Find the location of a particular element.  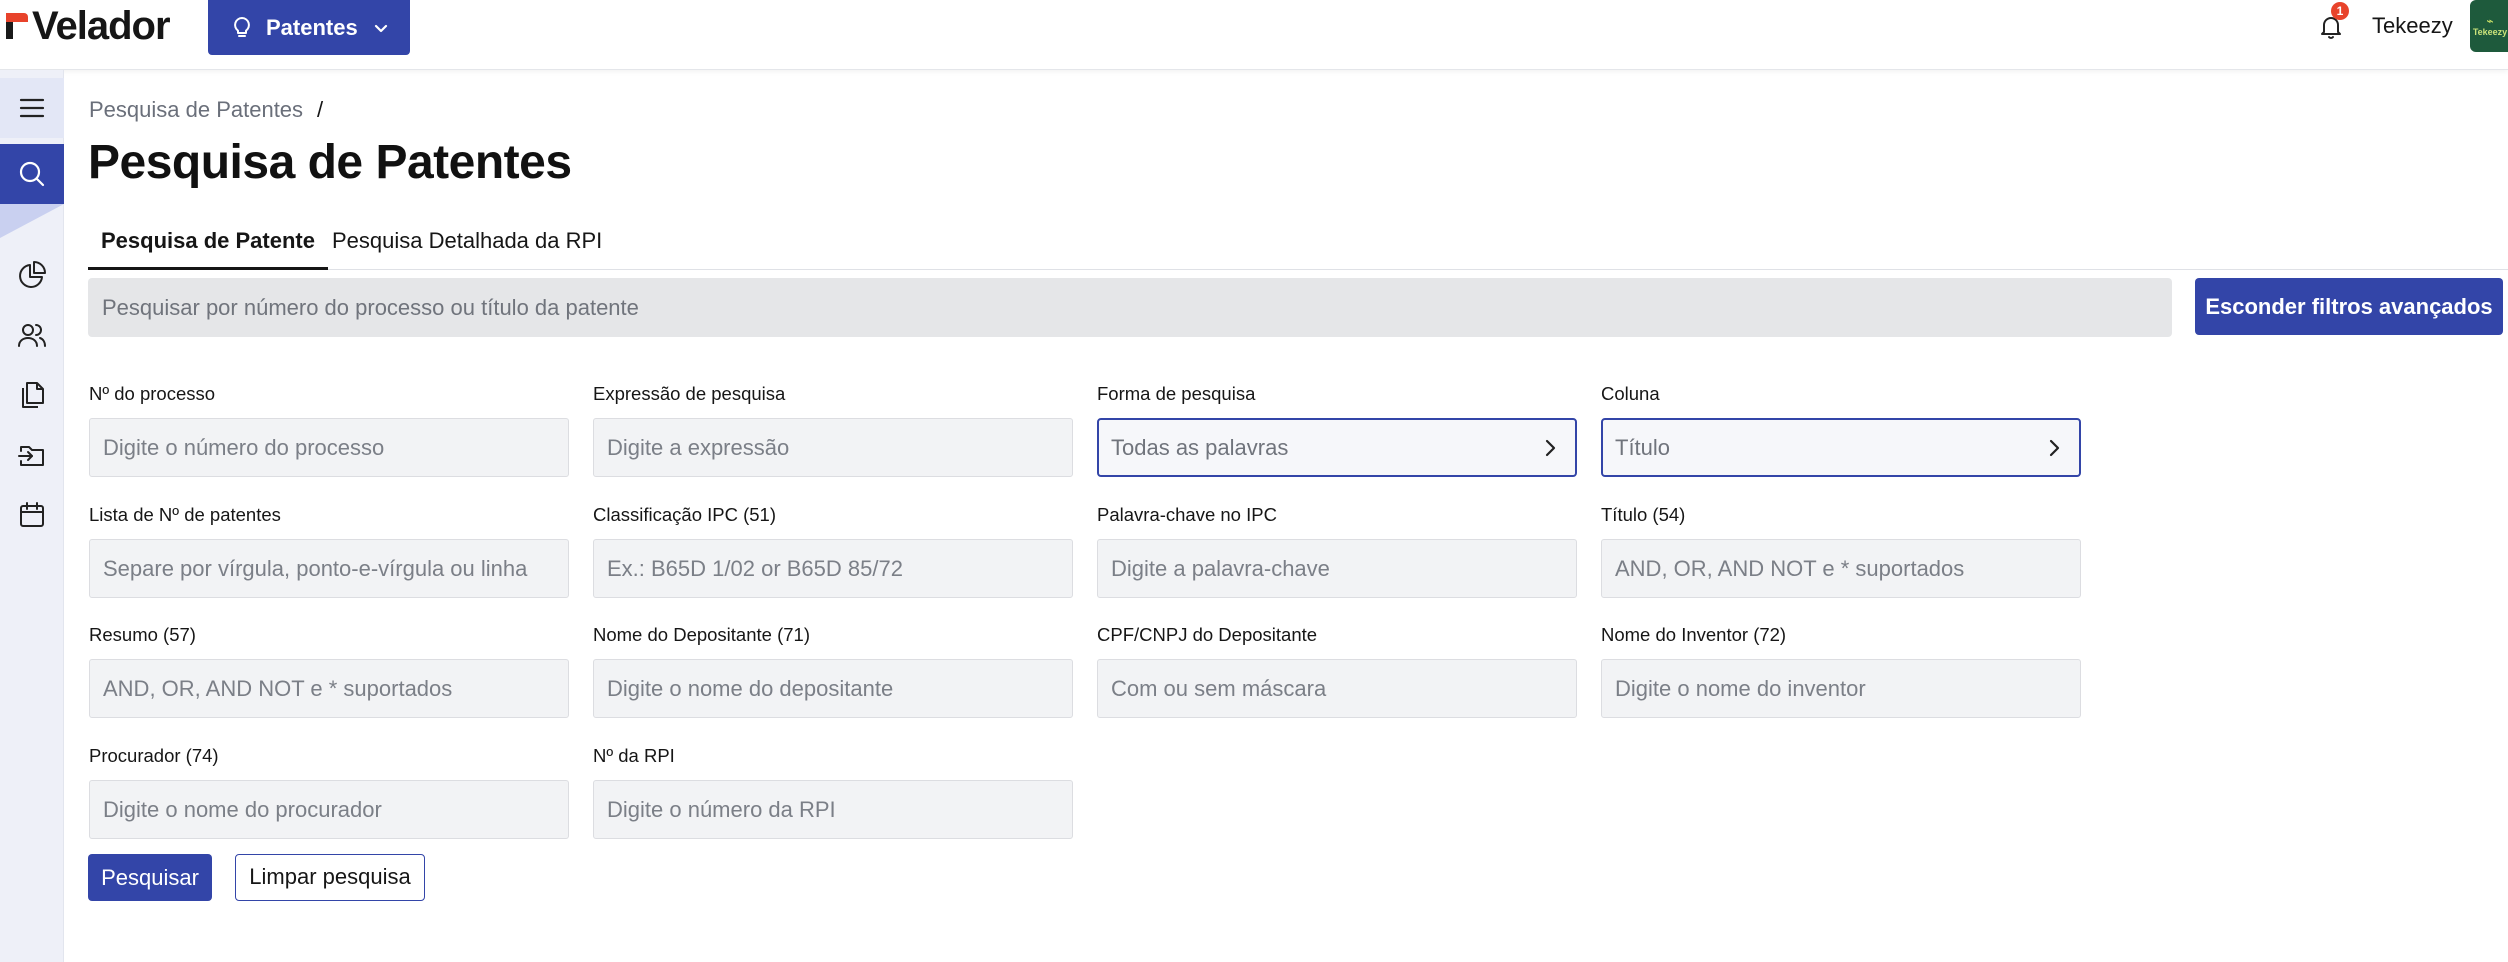

app-logo: Velador is located at coordinates (87, 25).